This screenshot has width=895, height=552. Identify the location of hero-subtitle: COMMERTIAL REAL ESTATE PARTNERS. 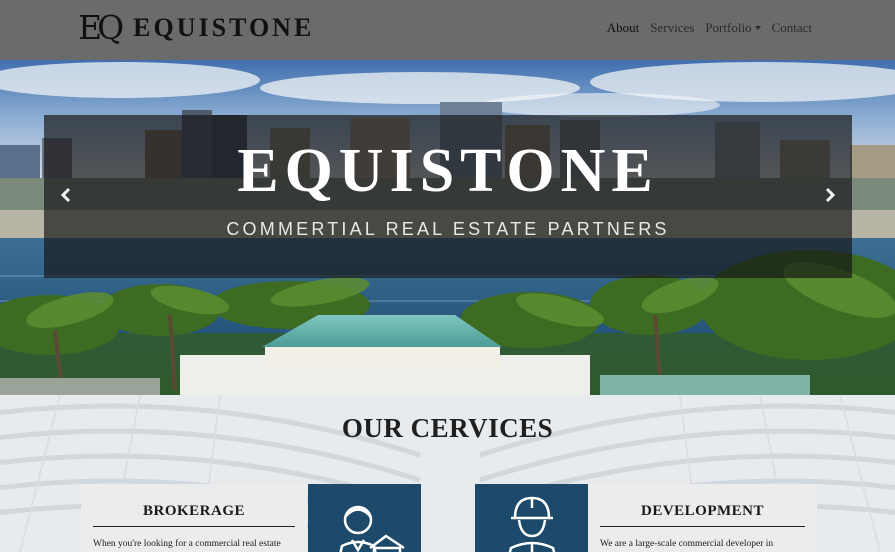
(448, 229).